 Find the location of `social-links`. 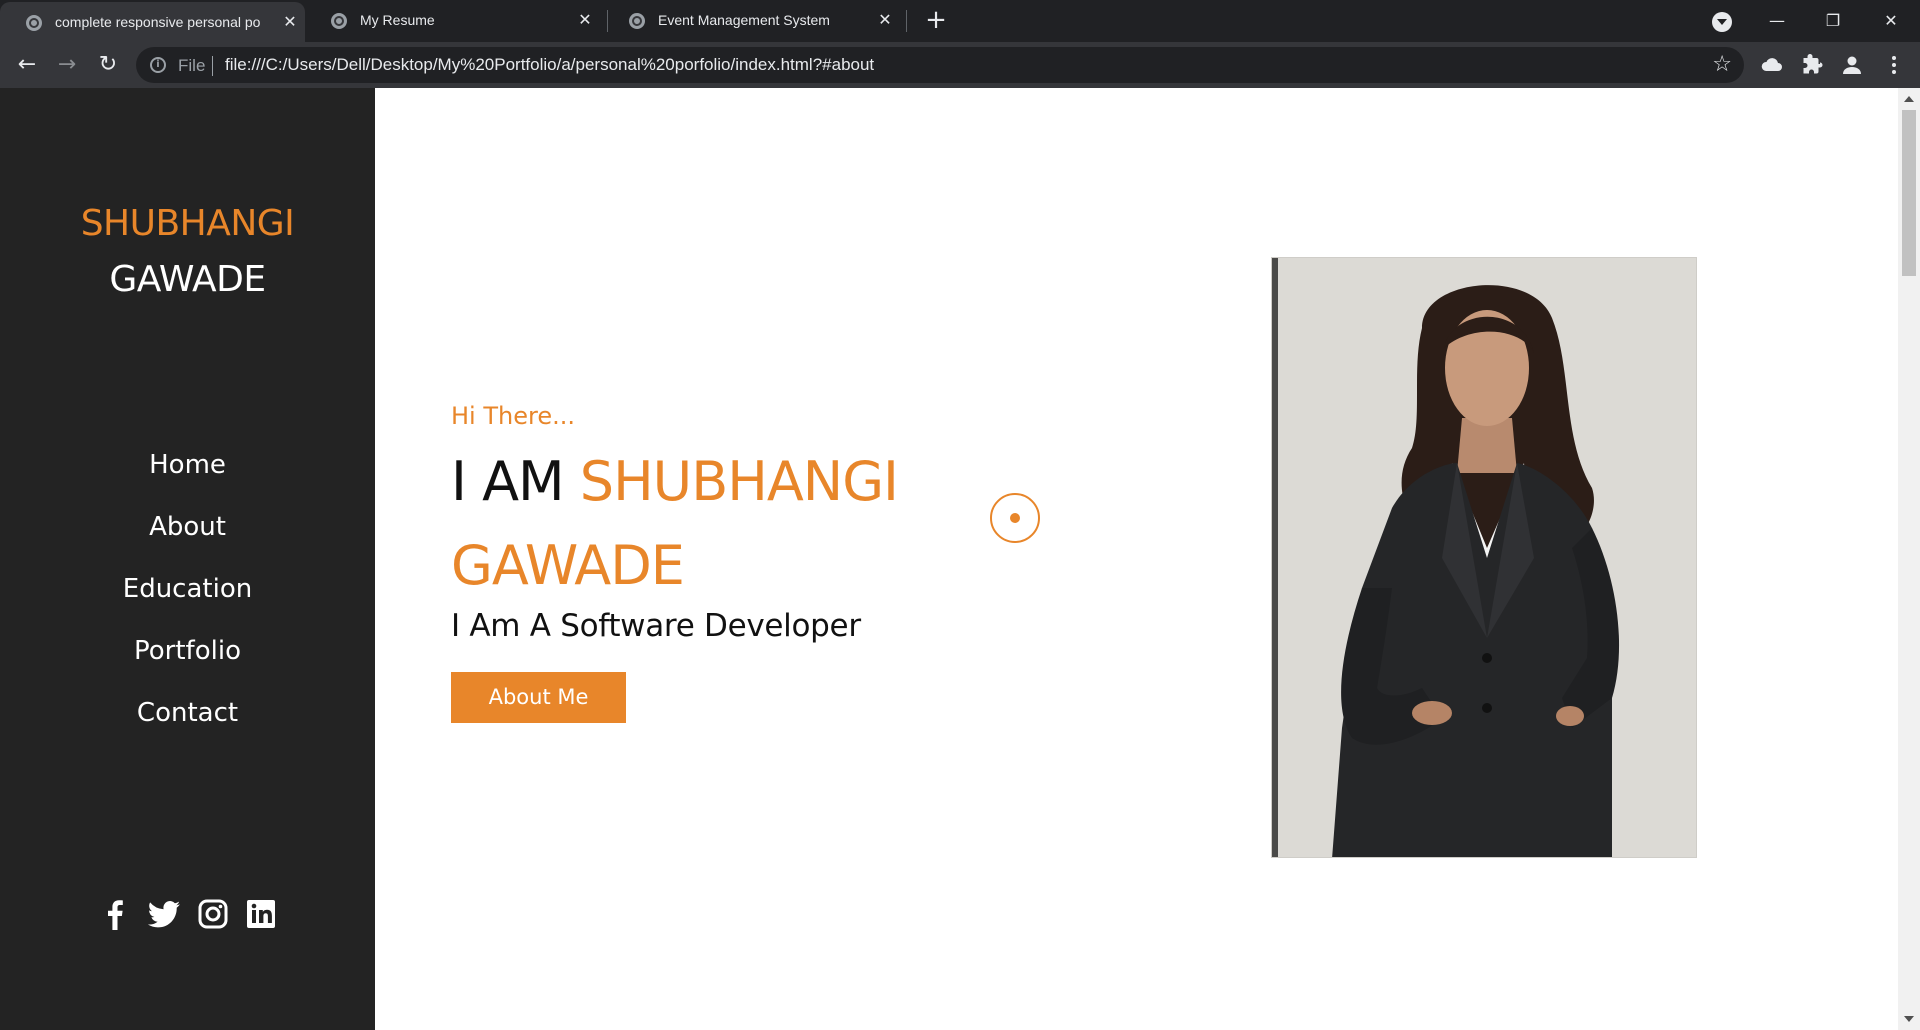

social-links is located at coordinates (187, 914).